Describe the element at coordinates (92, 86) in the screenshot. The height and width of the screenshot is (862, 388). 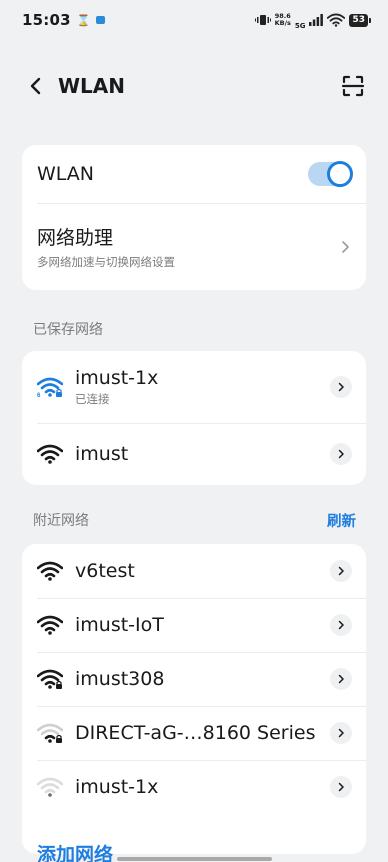
I see `page-title: WLAN` at that location.